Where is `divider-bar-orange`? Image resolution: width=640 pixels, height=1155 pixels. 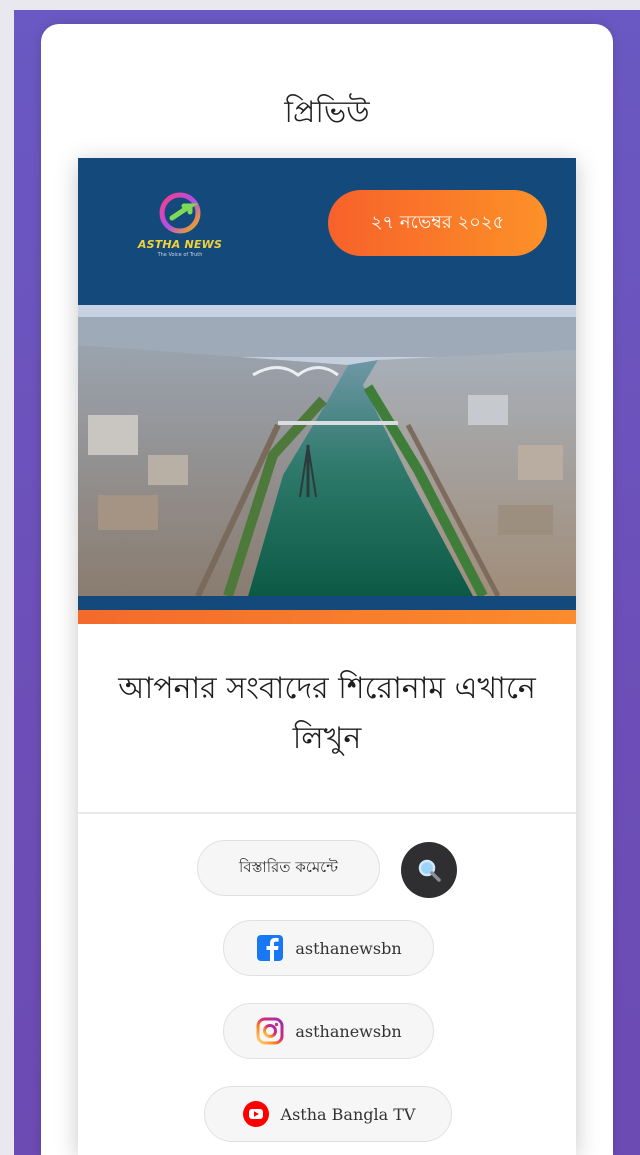
divider-bar-orange is located at coordinates (327, 617).